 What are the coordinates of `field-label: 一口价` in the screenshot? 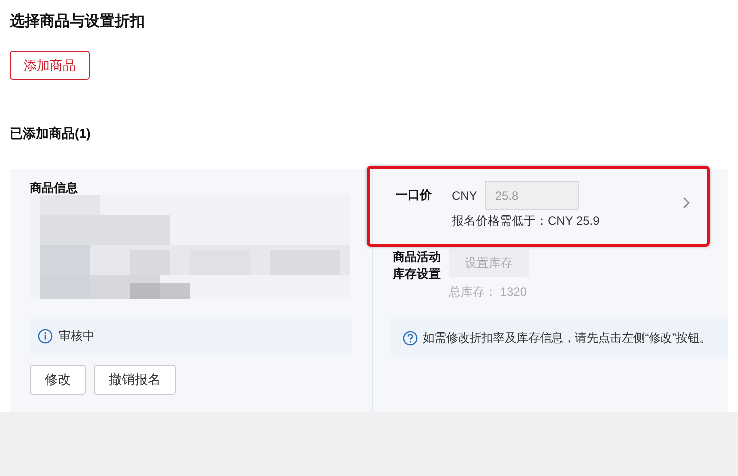 It's located at (414, 195).